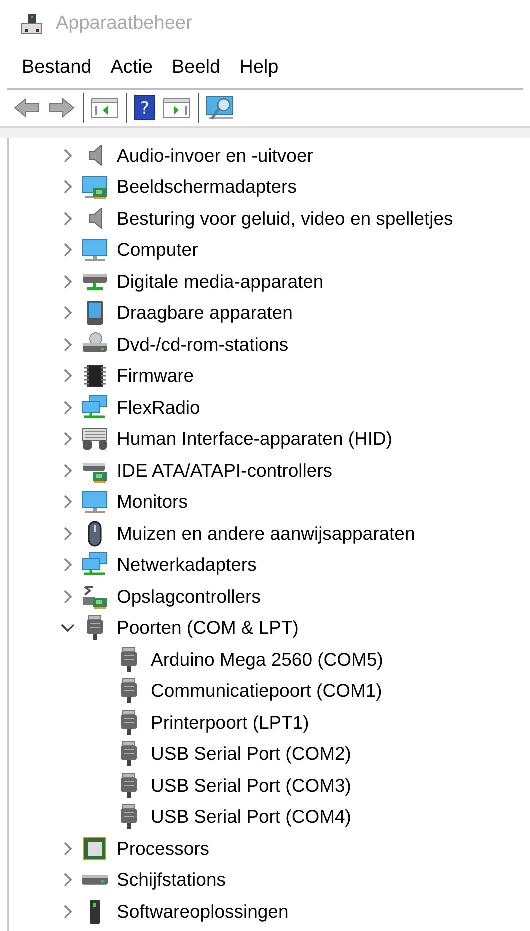  I want to click on tree-item: Processors, so click(163, 848).